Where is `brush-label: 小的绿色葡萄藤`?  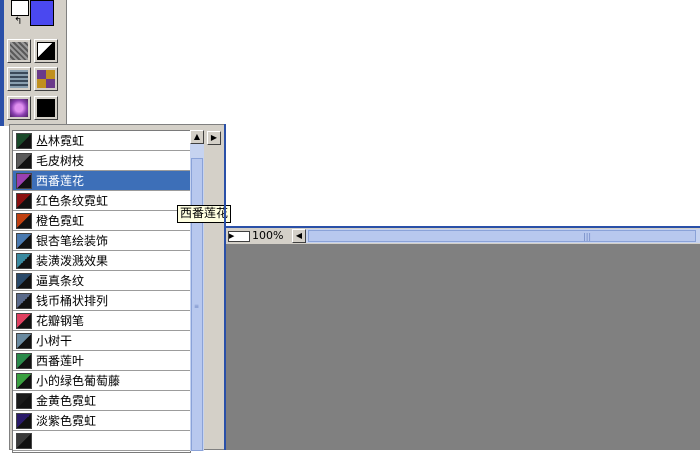 brush-label: 小的绿色葡萄藤 is located at coordinates (78, 381).